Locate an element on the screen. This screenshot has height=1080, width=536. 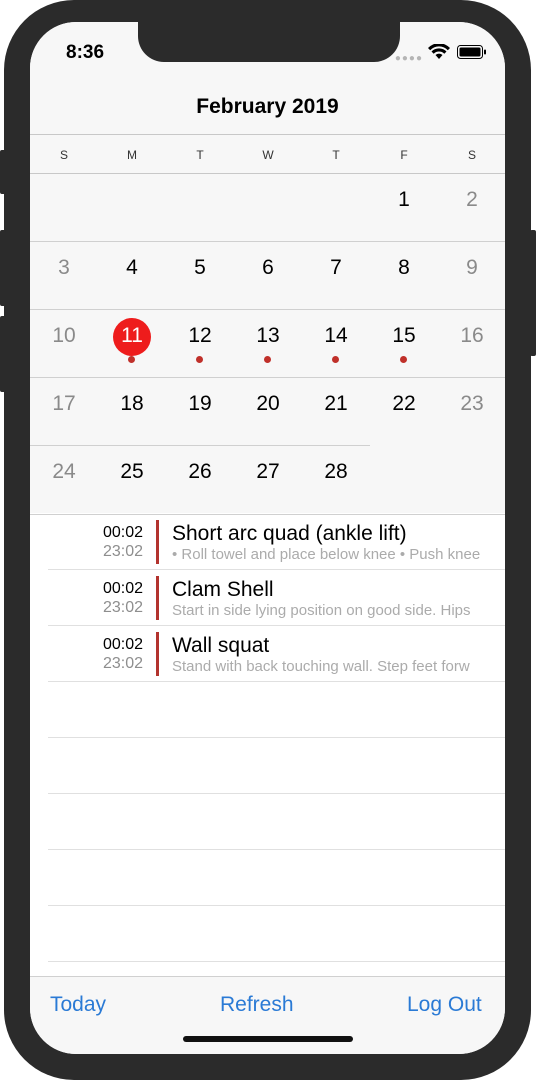
day-cell-4: 4 is located at coordinates (132, 276).